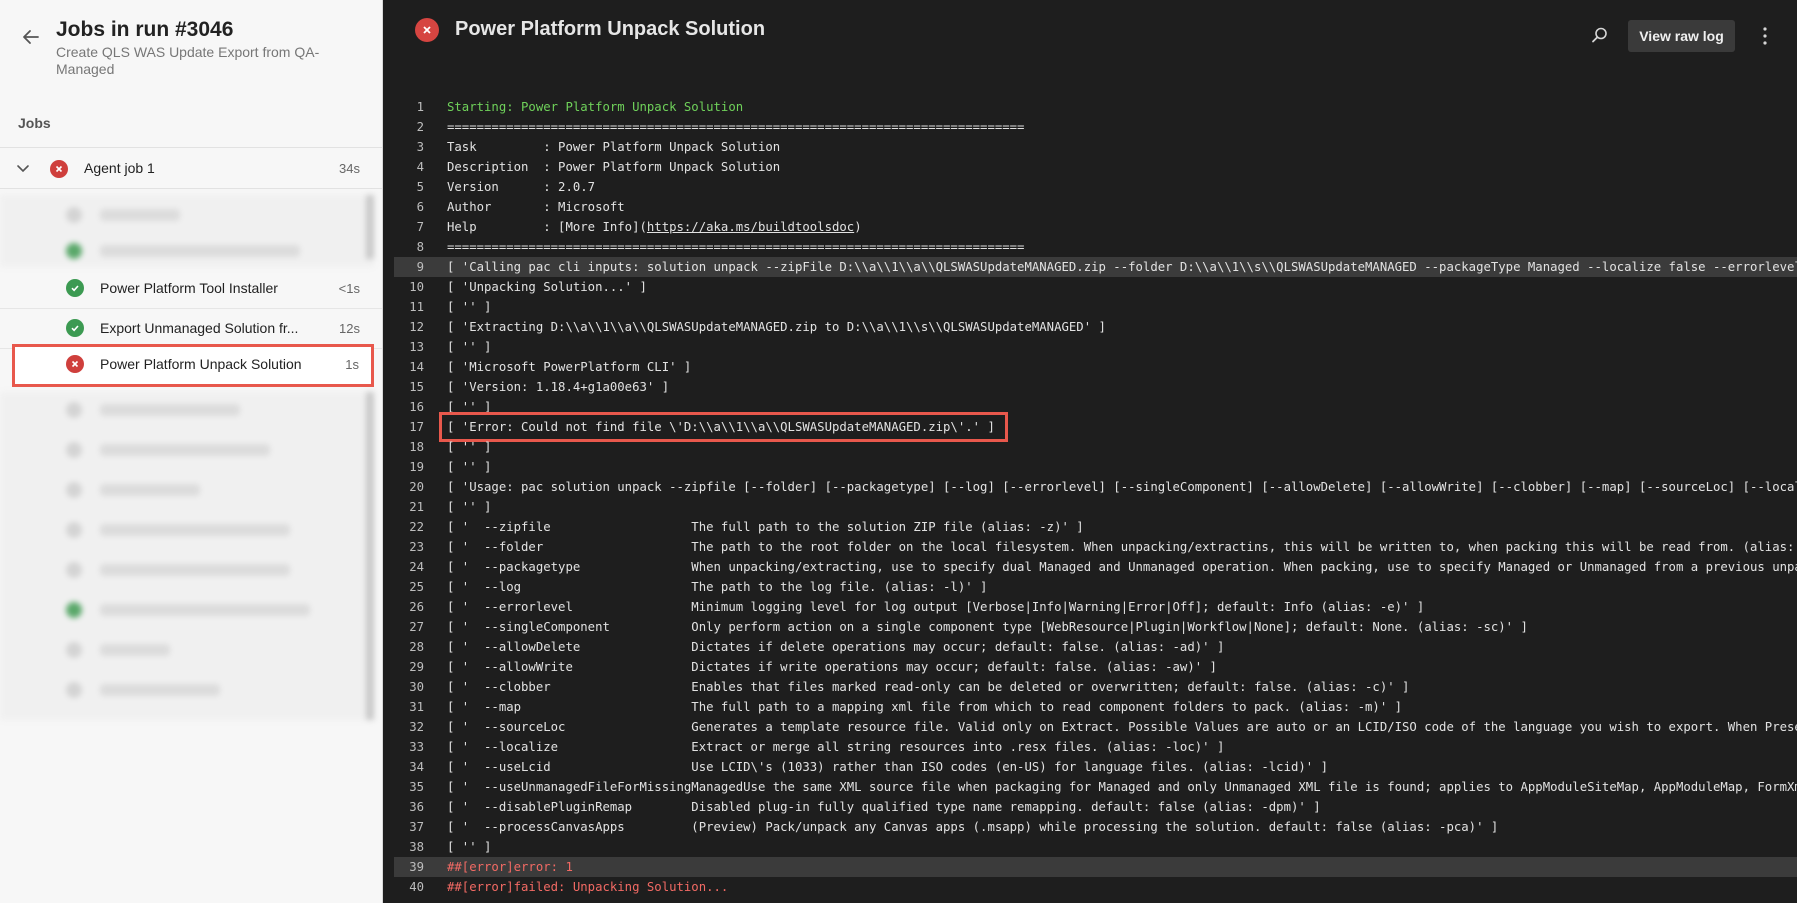 This screenshot has height=903, width=1797. Describe the element at coordinates (201, 364) in the screenshot. I see `step-label: Power Platform Unpack Solution` at that location.